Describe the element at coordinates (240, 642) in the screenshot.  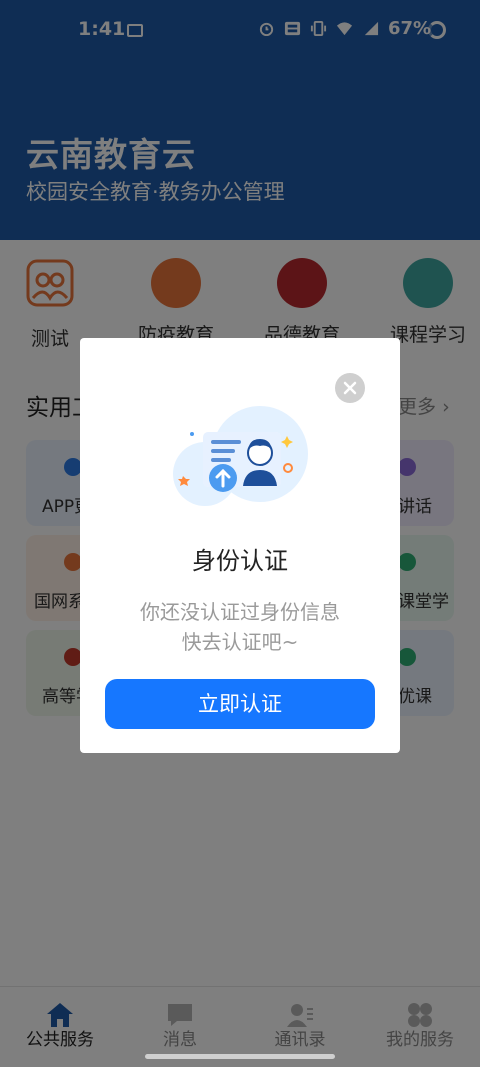
I see `dialog-message-line2: 快去认证吧~` at that location.